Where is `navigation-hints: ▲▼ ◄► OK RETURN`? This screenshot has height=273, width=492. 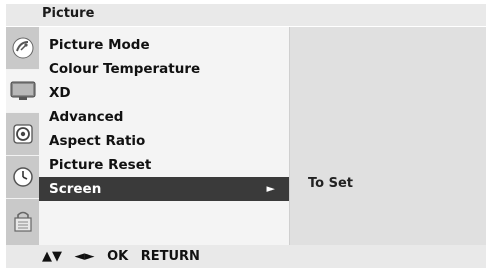
navigation-hints: ▲▼ ◄► OK RETURN is located at coordinates (125, 256).